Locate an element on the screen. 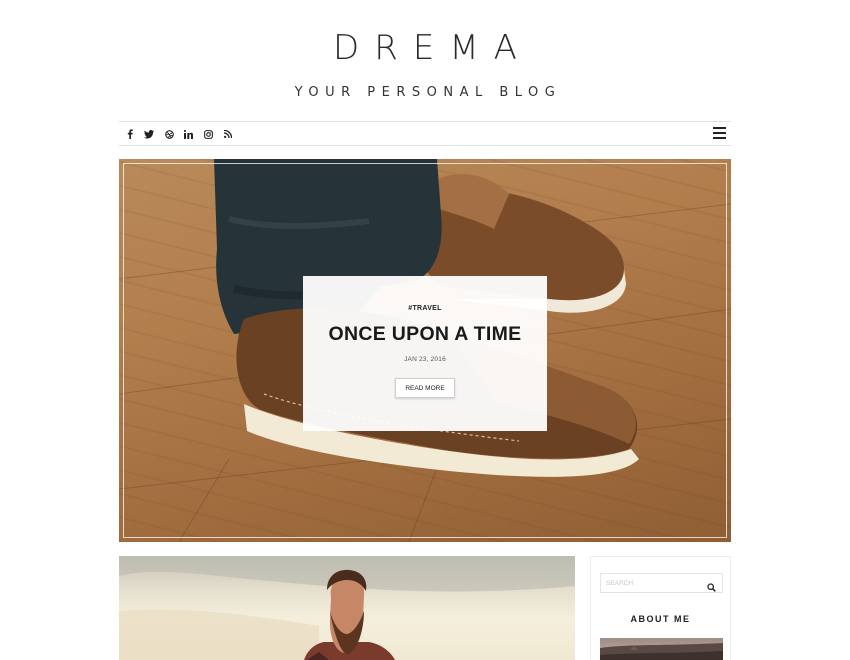 The width and height of the screenshot is (850, 660). hamburger-menu-icon is located at coordinates (719, 133).